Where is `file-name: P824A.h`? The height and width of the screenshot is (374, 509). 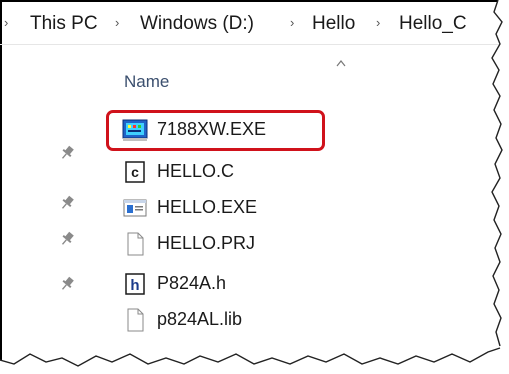 file-name: P824A.h is located at coordinates (192, 283).